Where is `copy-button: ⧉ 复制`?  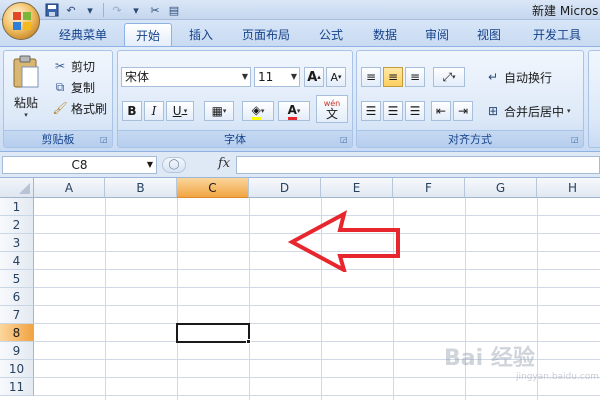 copy-button: ⧉ 复制 is located at coordinates (73, 87).